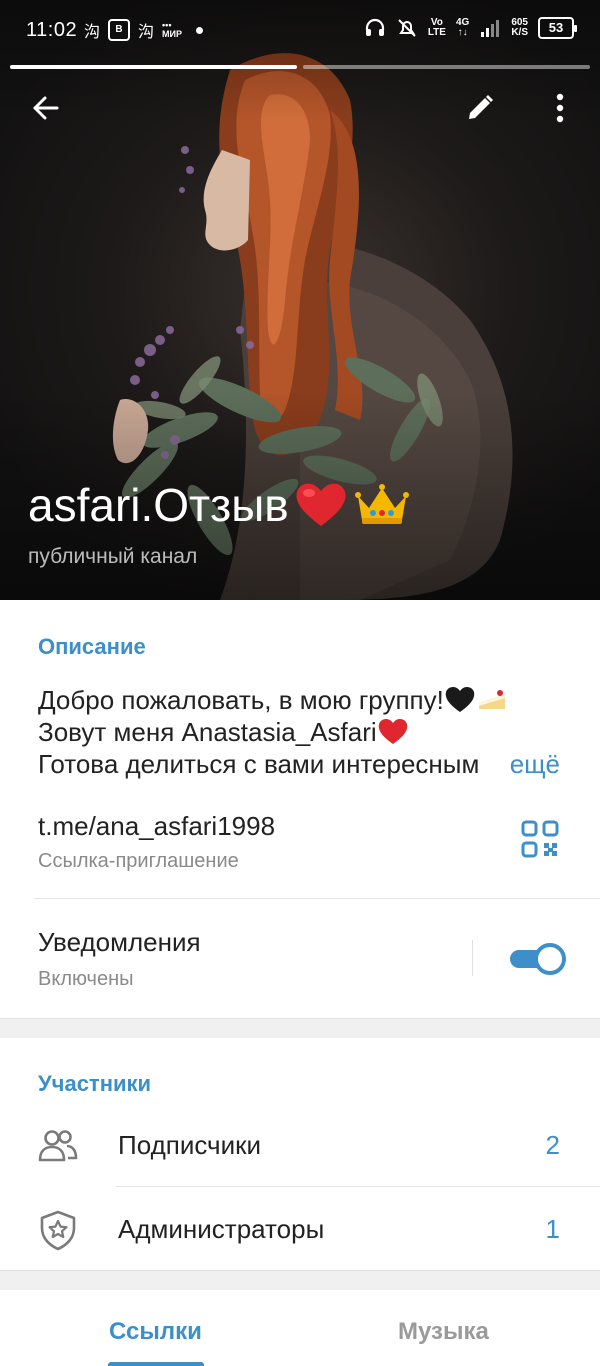 The image size is (600, 1366). I want to click on black-heart-emoji-icon, so click(460, 699).